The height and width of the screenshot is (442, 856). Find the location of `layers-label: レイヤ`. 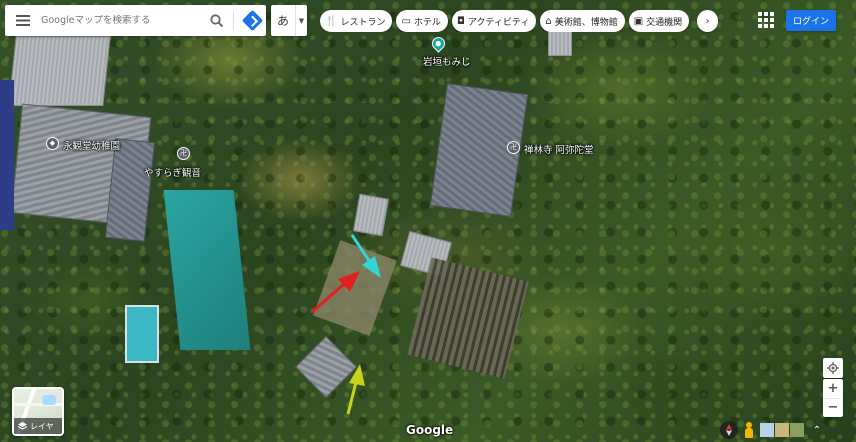

layers-label: レイヤ is located at coordinates (42, 426).